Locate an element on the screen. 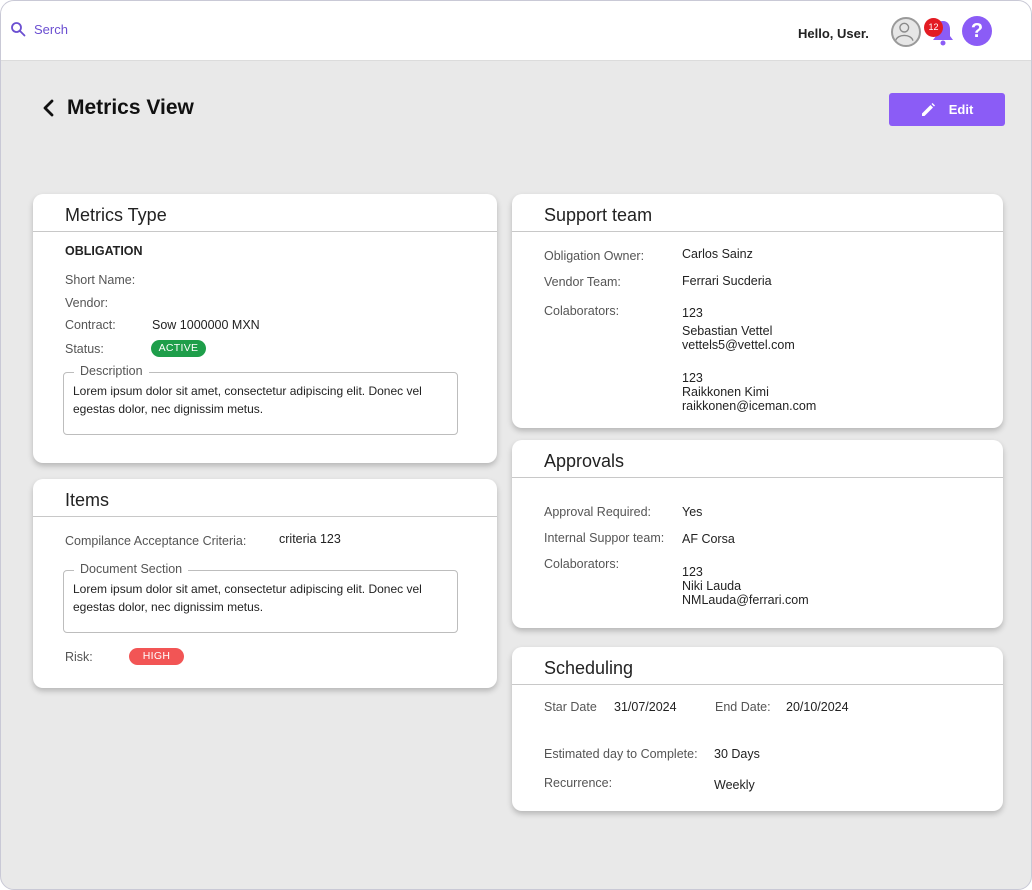 The width and height of the screenshot is (1032, 890). vendor-team-label: Vendor Team: is located at coordinates (582, 282).